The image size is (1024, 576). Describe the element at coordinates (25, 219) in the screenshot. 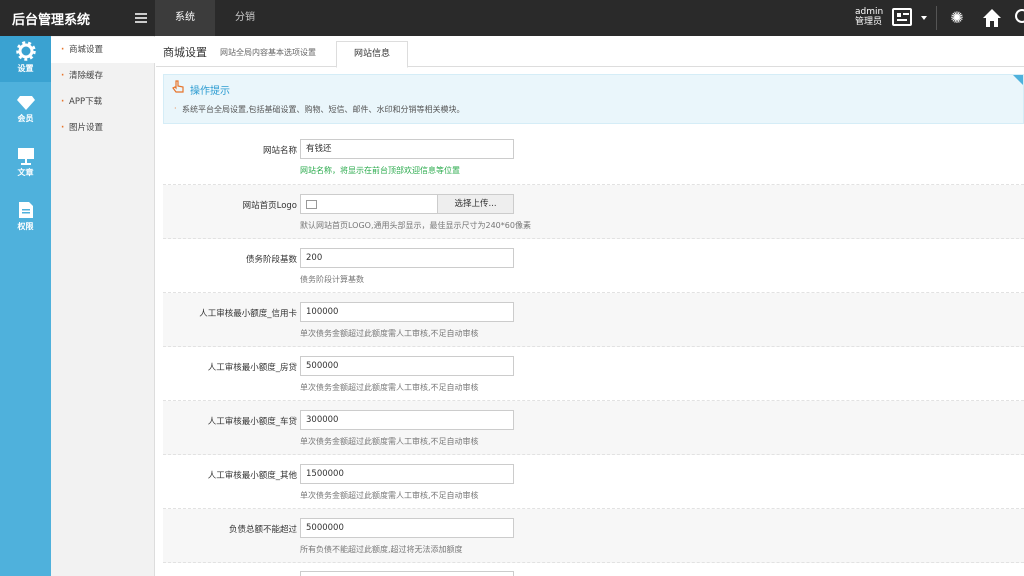

I see `sidebar-item-permissions: 权限` at that location.